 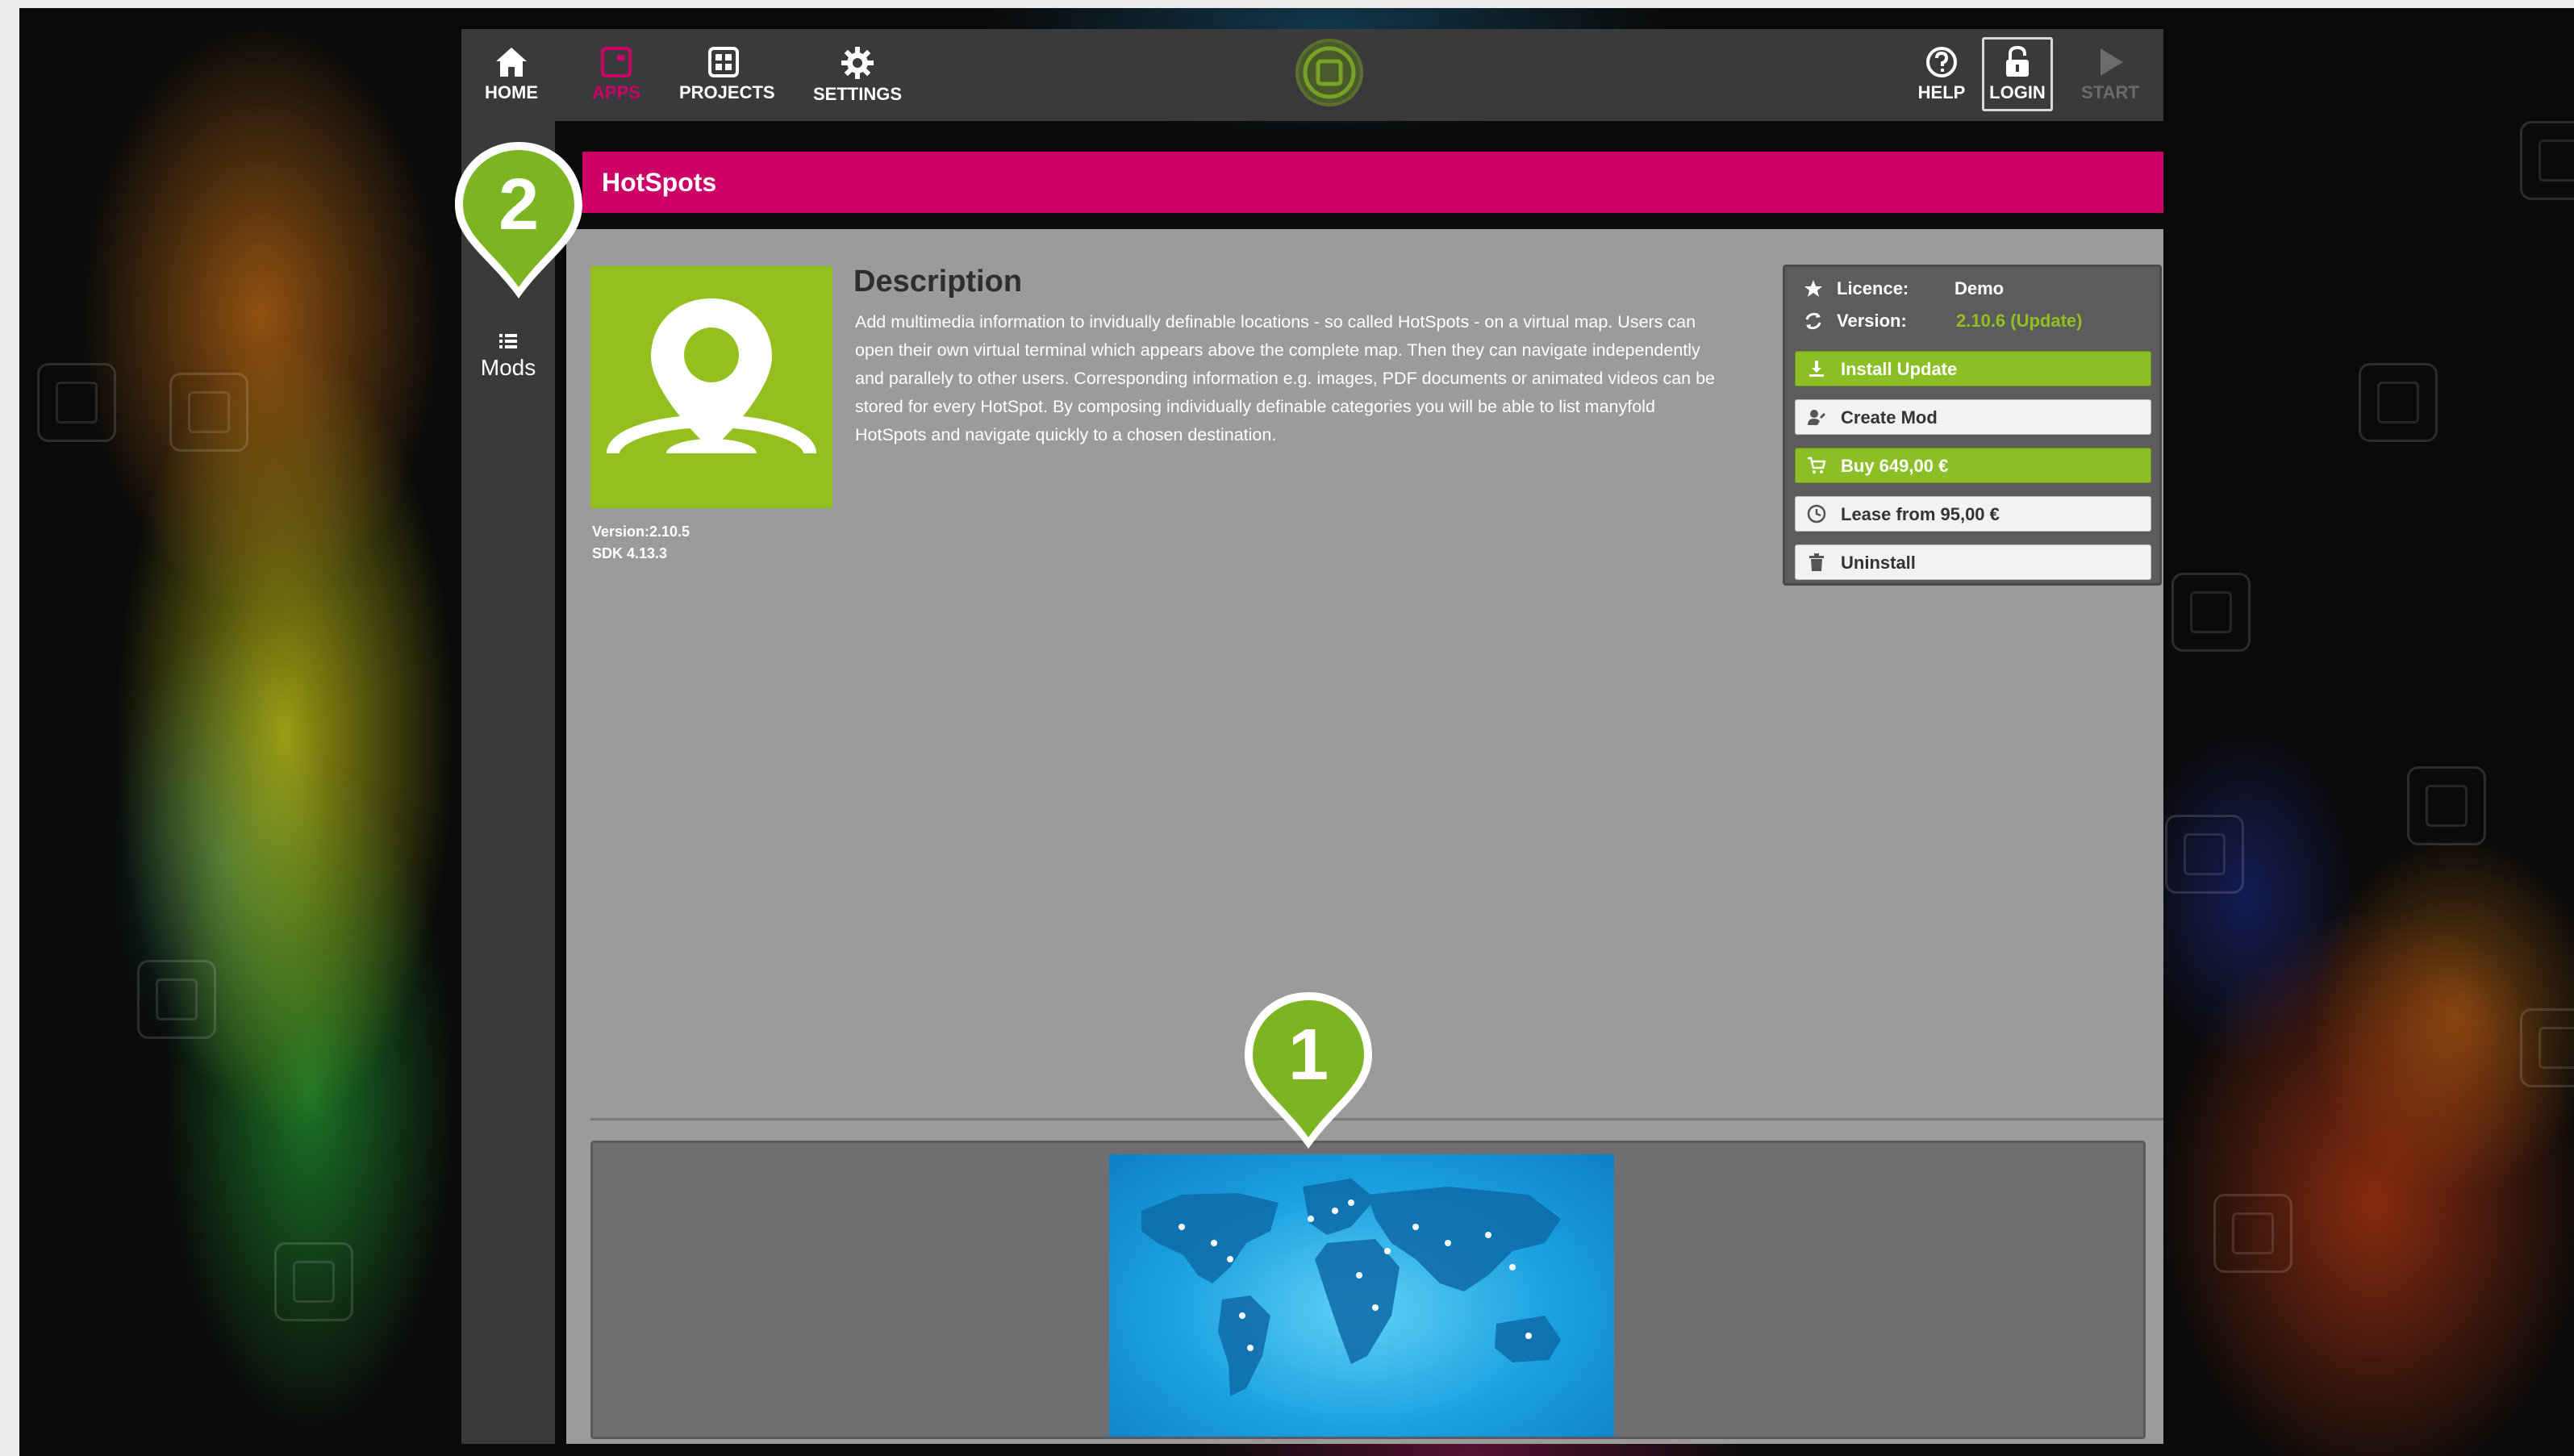 I want to click on callout-badge-2: 2, so click(x=518, y=220).